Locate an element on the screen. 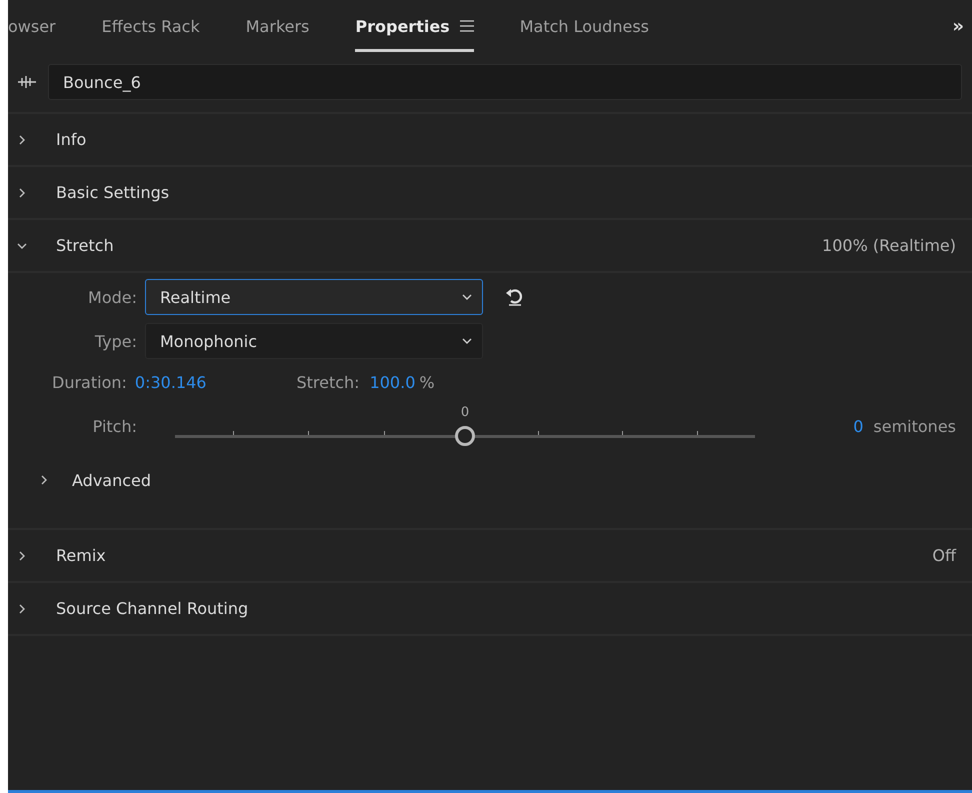 The image size is (972, 793). dropdown: Monophonic is located at coordinates (314, 341).